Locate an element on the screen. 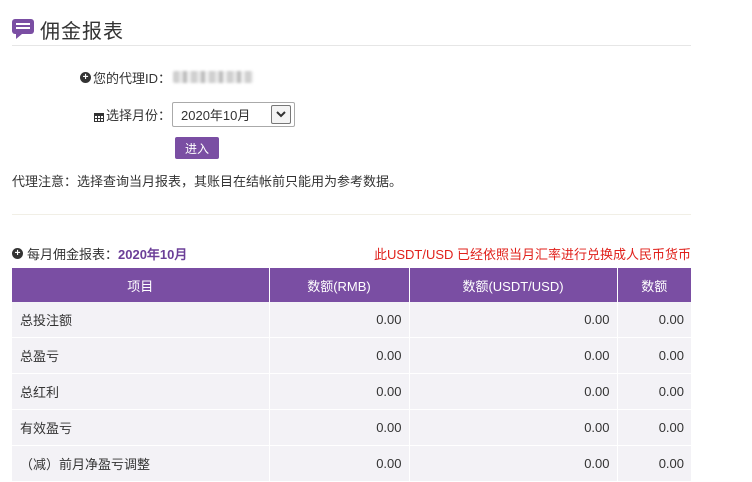  agent-id-value-masked is located at coordinates (213, 77).